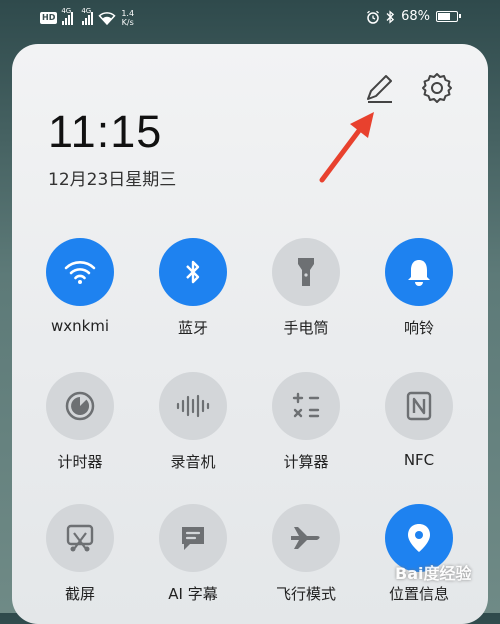 This screenshot has width=500, height=624. I want to click on status-bar: HD 4G 4G 1.4 K/s 68%, so click(250, 19).